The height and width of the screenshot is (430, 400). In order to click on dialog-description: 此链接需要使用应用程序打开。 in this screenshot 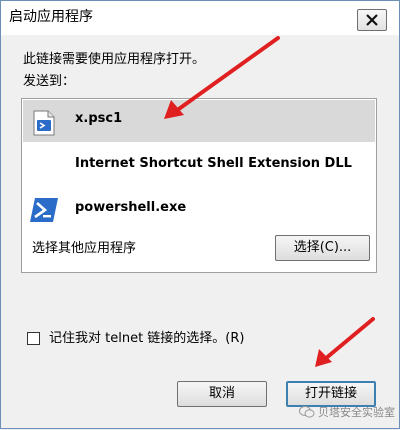, I will do `click(114, 59)`.